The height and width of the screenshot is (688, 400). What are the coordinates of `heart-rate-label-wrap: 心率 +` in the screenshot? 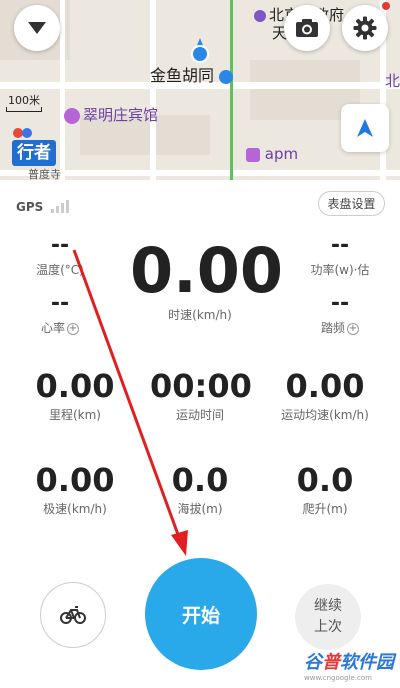 It's located at (60, 327).